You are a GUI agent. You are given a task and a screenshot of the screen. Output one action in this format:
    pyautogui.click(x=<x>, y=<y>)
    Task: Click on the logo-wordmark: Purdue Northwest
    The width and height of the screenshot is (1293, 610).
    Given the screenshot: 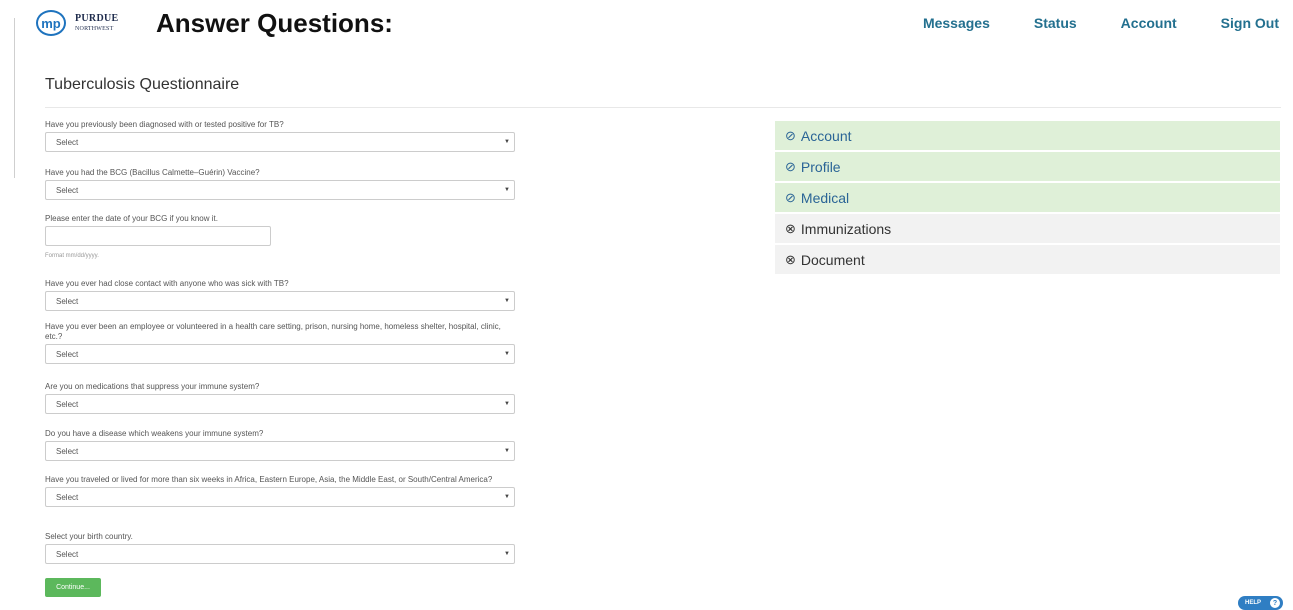 What is the action you would take?
    pyautogui.click(x=97, y=23)
    